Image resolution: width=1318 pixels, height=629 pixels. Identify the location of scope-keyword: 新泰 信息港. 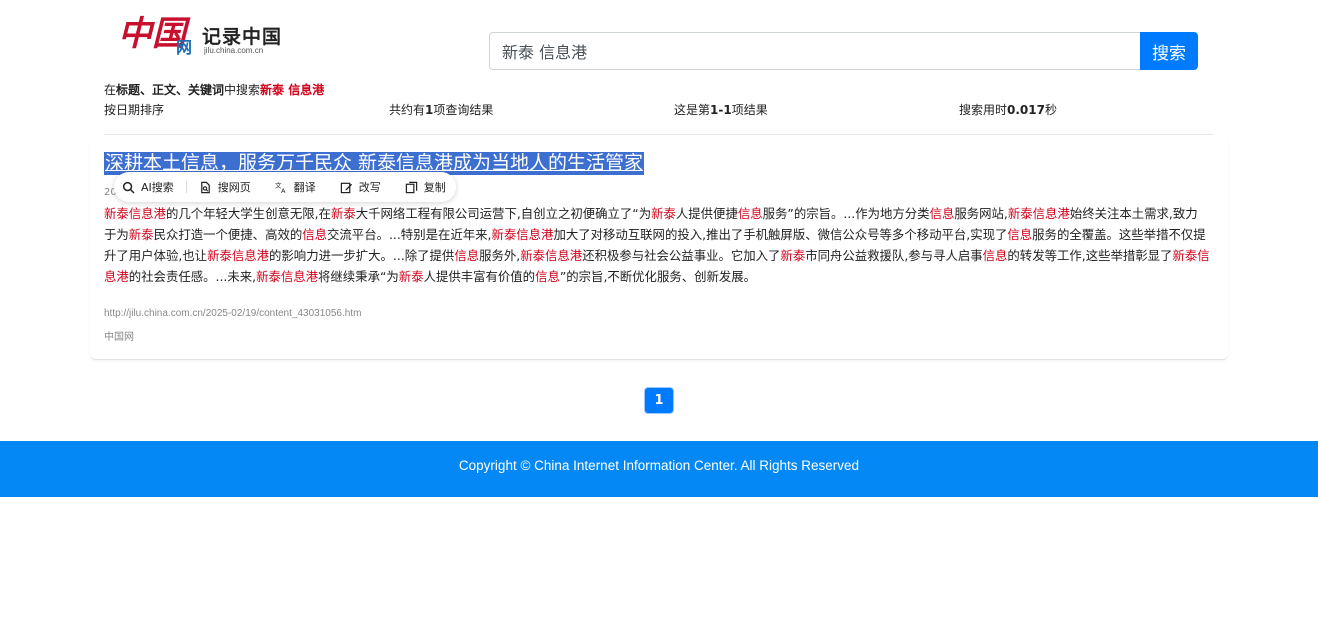
(292, 90).